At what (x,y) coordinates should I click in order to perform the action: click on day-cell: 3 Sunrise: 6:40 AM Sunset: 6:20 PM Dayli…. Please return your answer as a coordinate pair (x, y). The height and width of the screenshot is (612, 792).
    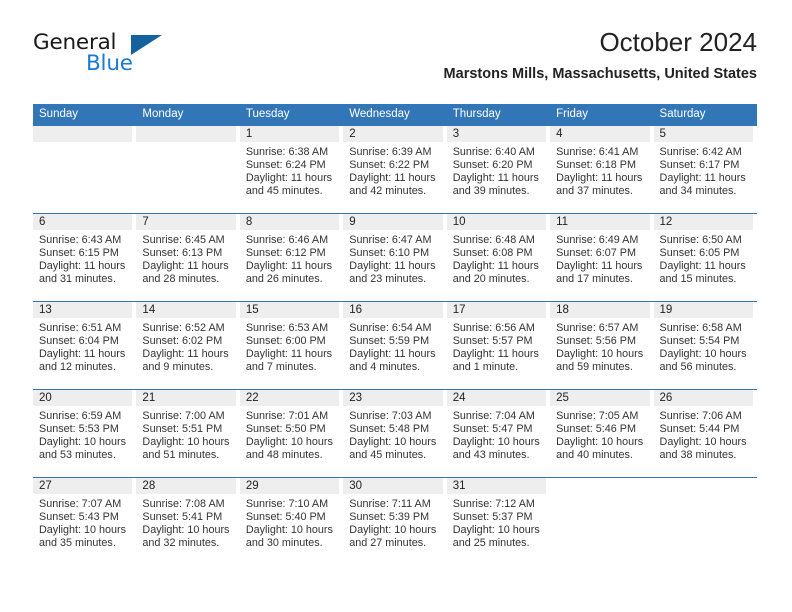
    Looking at the image, I should click on (498, 169).